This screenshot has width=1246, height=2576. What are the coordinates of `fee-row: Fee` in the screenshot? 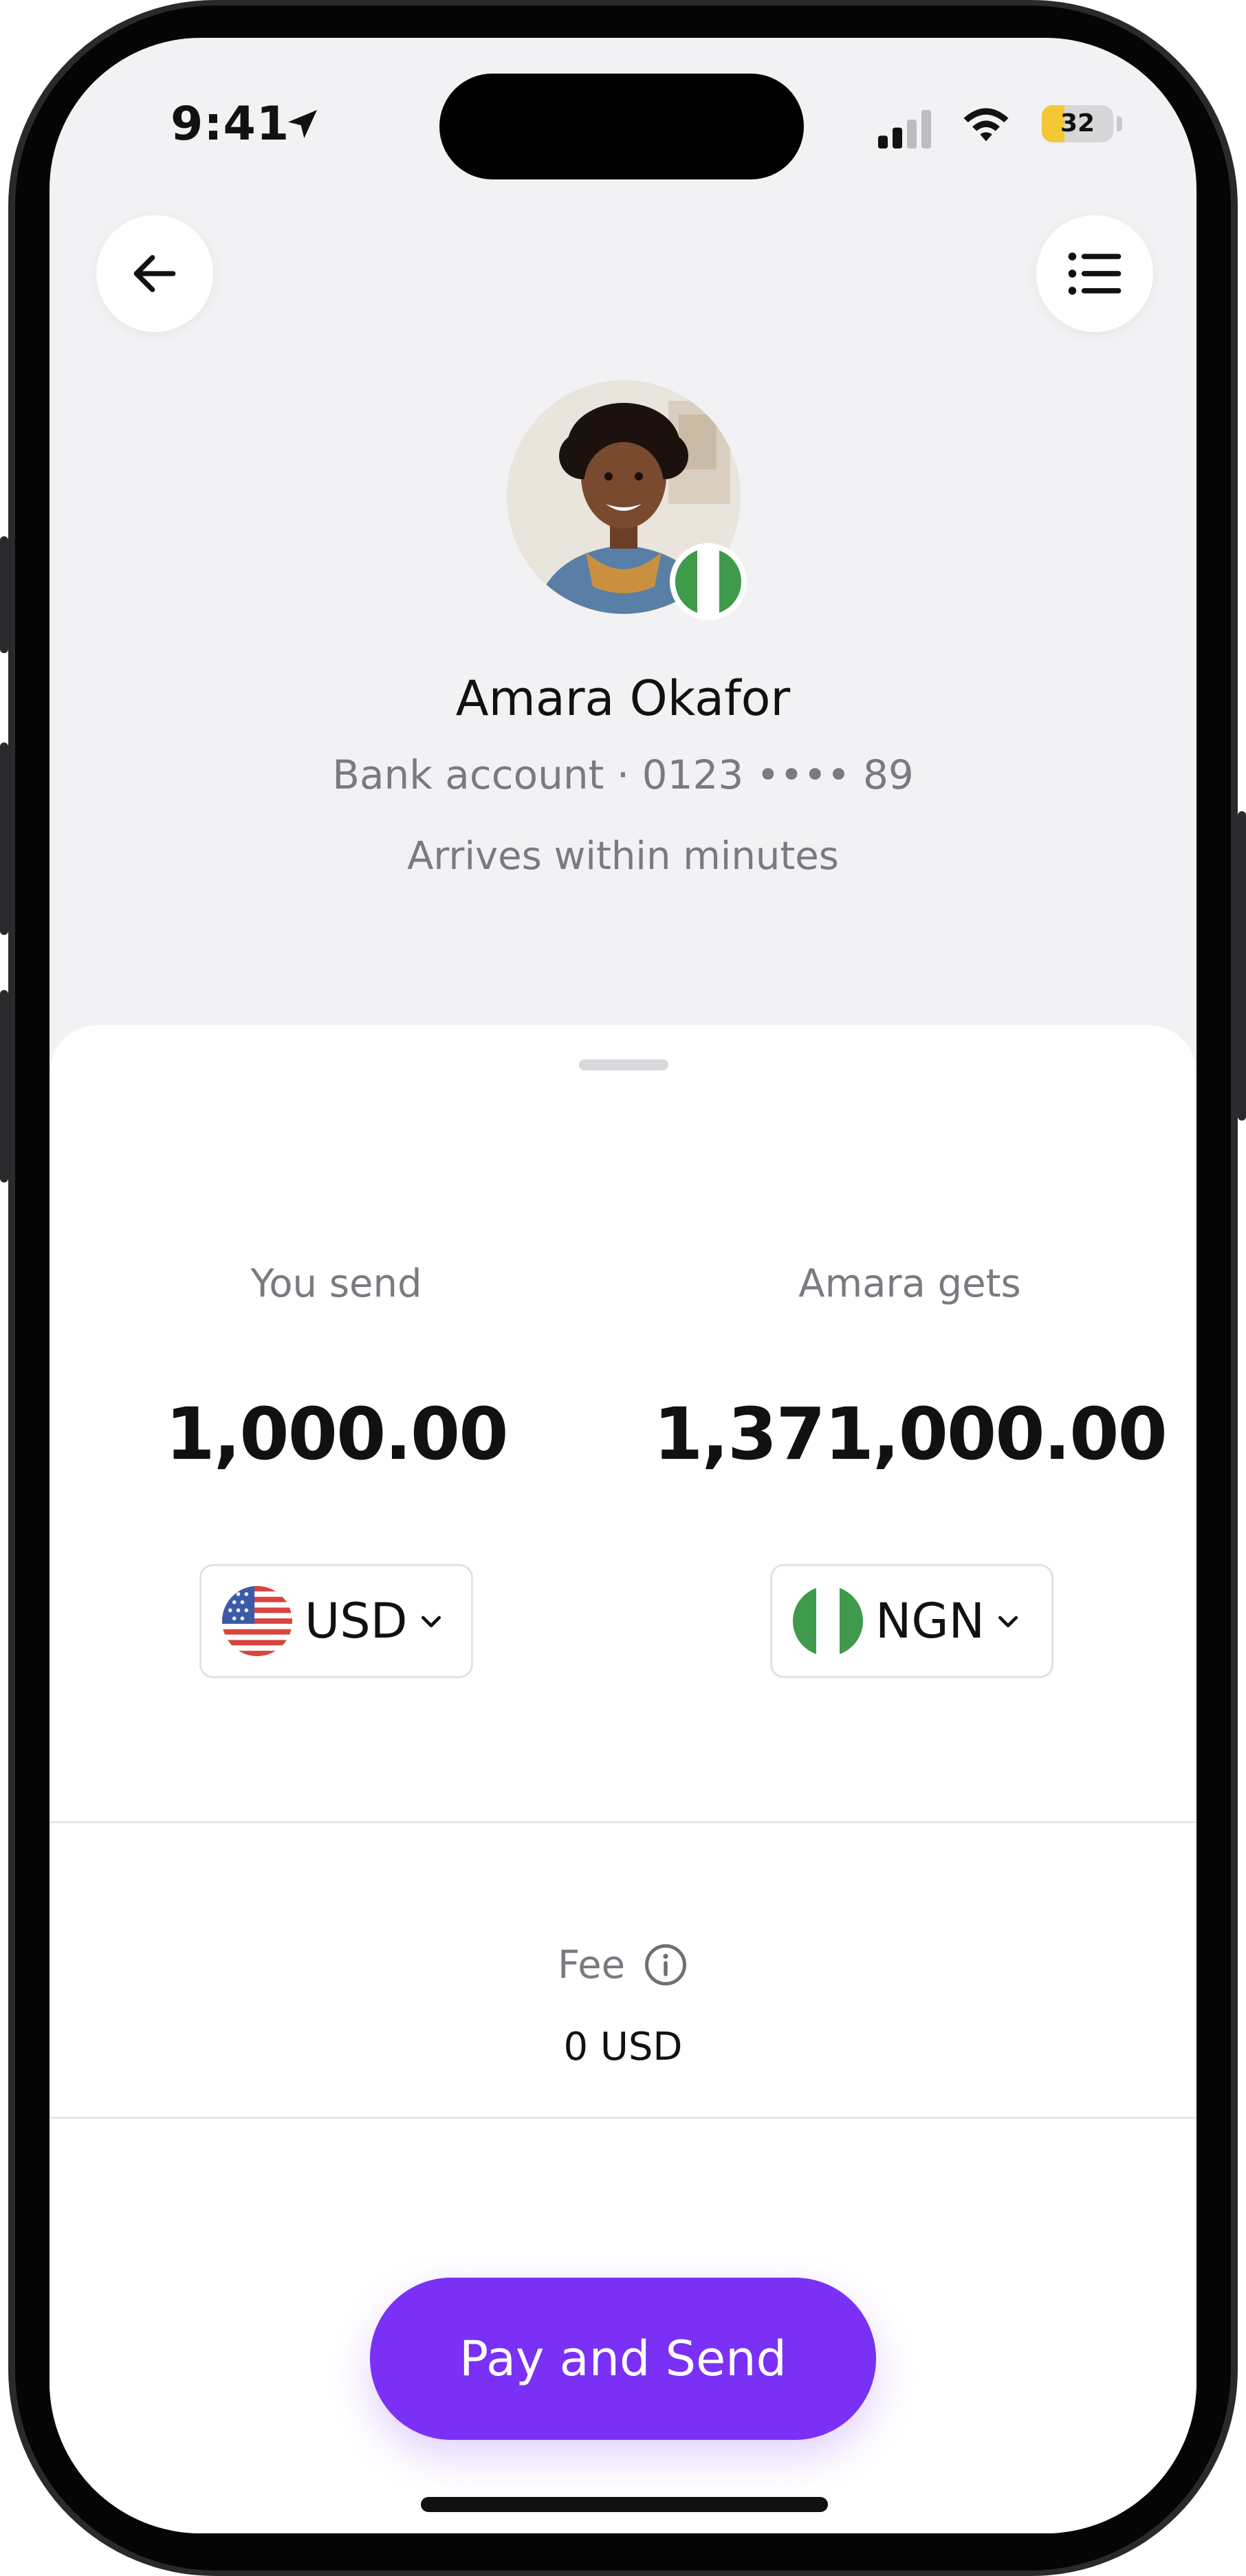 It's located at (623, 1965).